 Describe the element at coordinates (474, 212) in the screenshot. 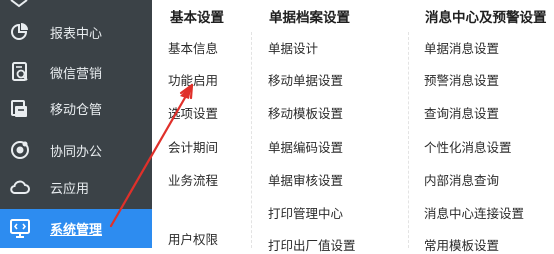

I see `menu-item-message-center-connection: 消息中心连接设置` at that location.